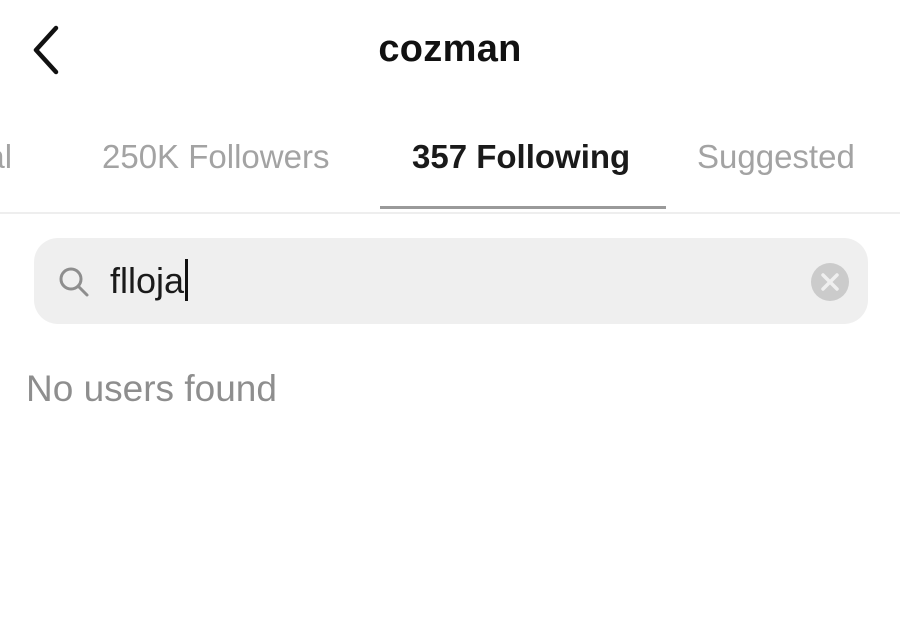  What do you see at coordinates (215, 157) in the screenshot?
I see `tab-followers: 250K Followers` at bounding box center [215, 157].